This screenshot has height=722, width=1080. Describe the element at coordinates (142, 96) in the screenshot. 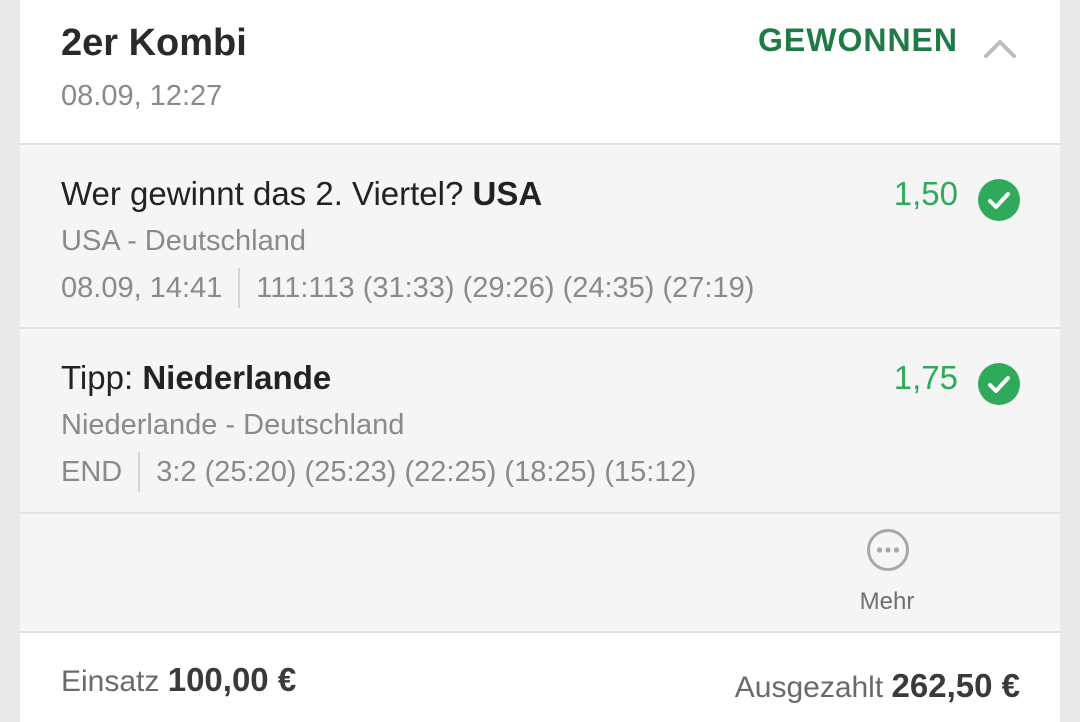

I see `bet-date: 08.09, 12:27` at that location.